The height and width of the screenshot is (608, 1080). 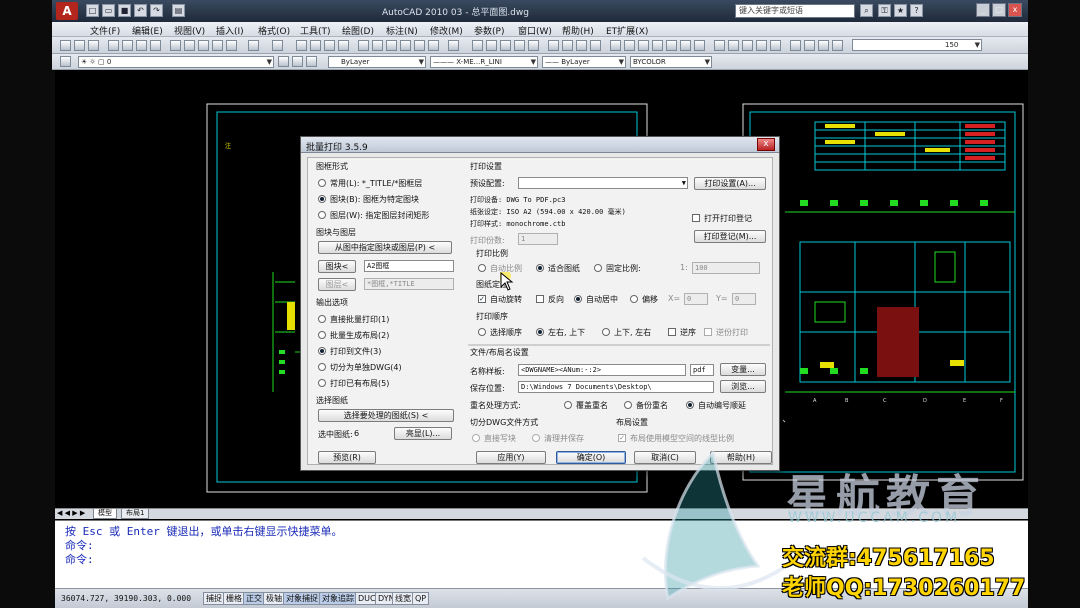 What do you see at coordinates (65, 61) in the screenshot?
I see `layer-manager-icon` at bounding box center [65, 61].